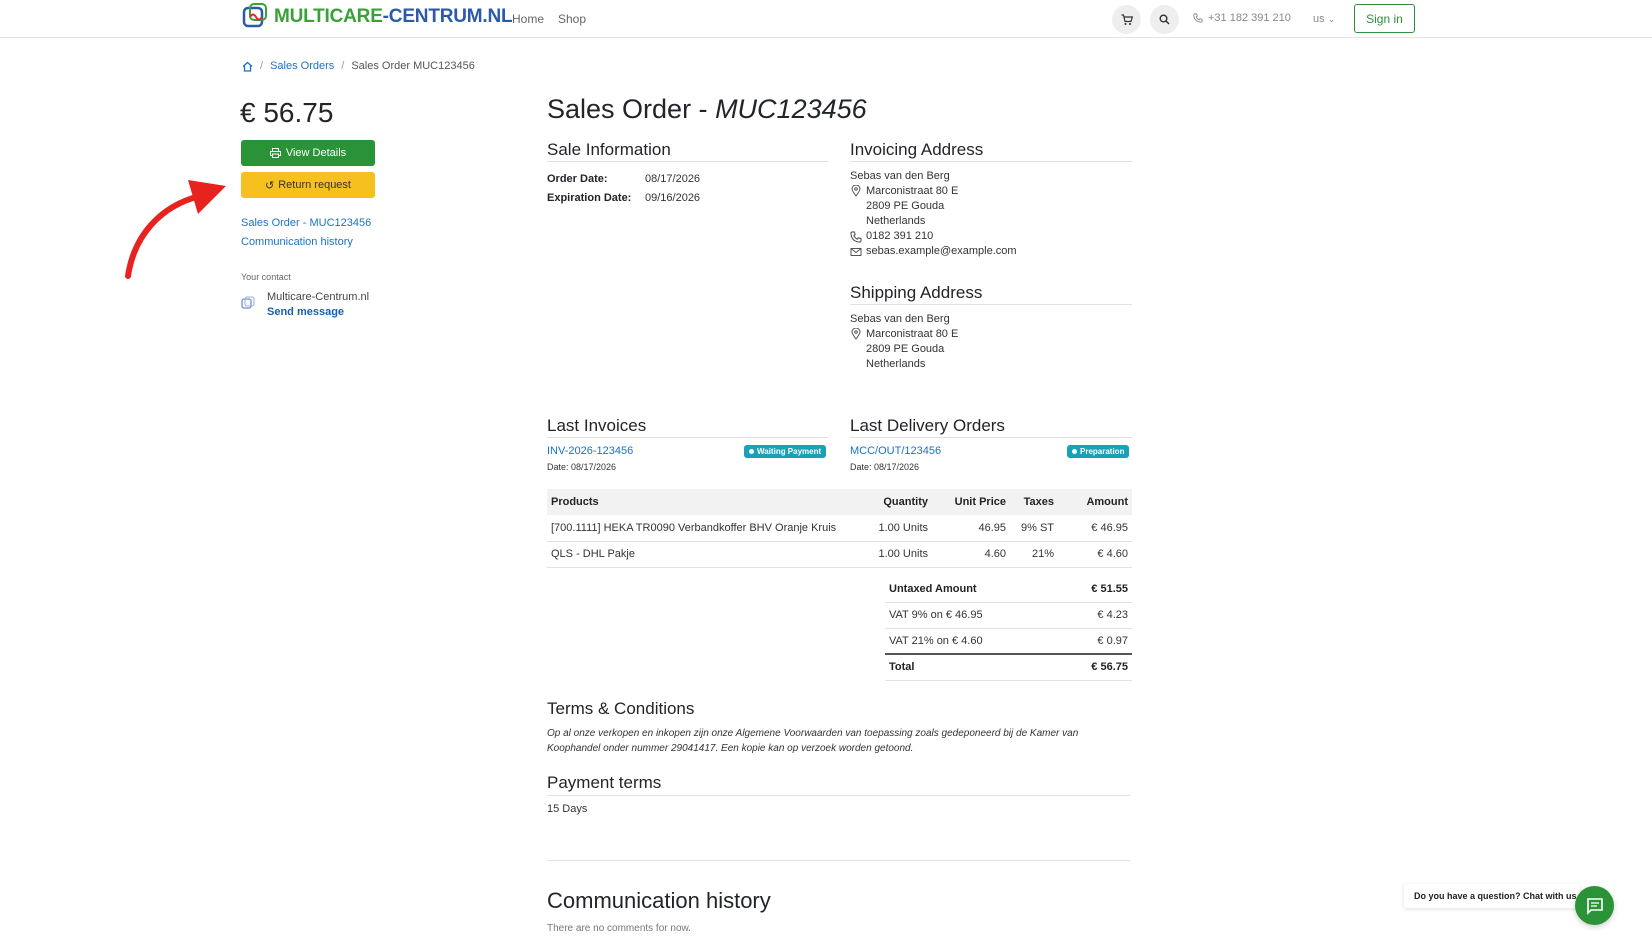 The width and height of the screenshot is (1652, 952). What do you see at coordinates (1492, 896) in the screenshot?
I see `chat-prompt: Do you have a question? Chat with us.` at bounding box center [1492, 896].